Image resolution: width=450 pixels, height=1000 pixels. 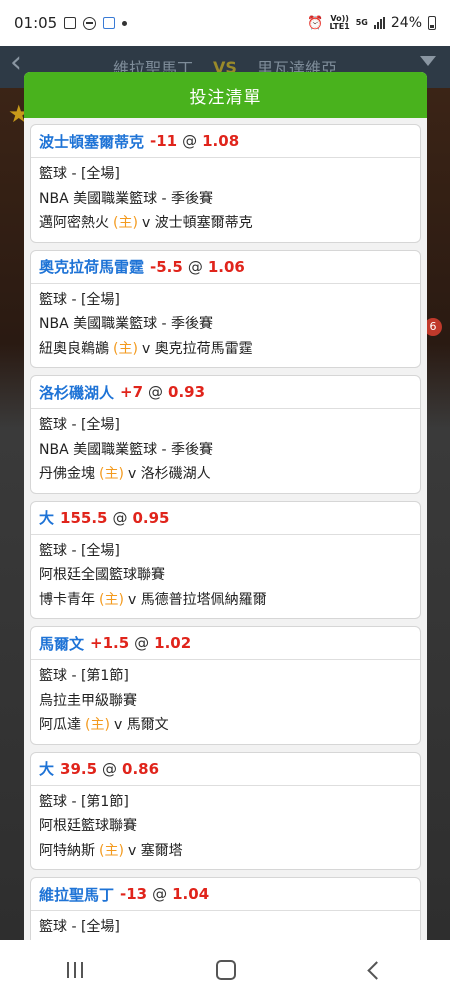 I want to click on battery-percent: 24%, so click(x=406, y=23).